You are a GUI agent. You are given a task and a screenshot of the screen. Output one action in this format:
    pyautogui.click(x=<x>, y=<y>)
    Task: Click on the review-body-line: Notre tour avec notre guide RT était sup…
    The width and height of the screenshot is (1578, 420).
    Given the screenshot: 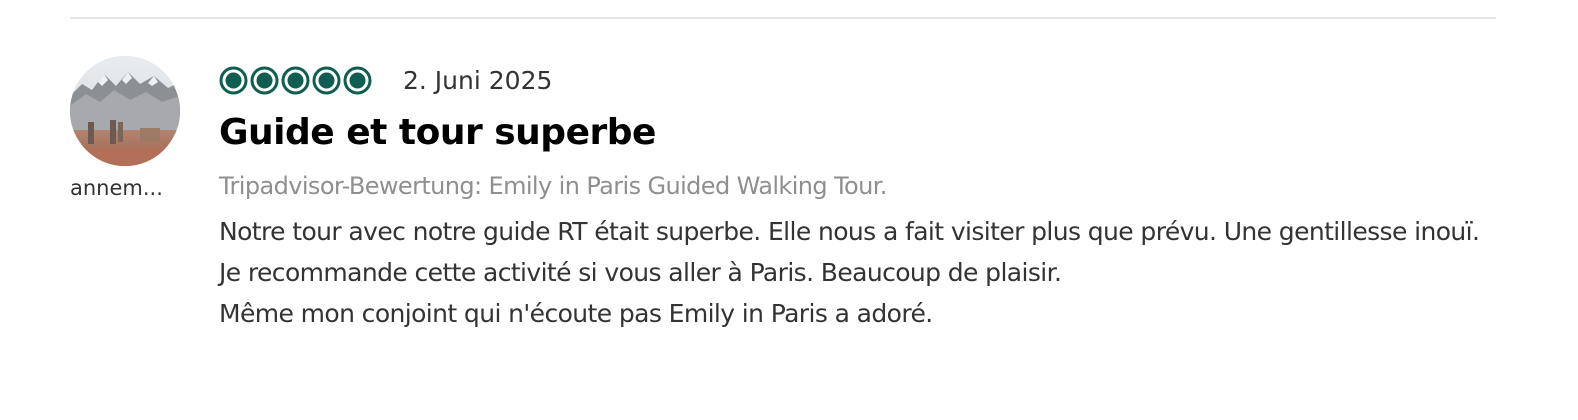 What is the action you would take?
    pyautogui.click(x=849, y=231)
    